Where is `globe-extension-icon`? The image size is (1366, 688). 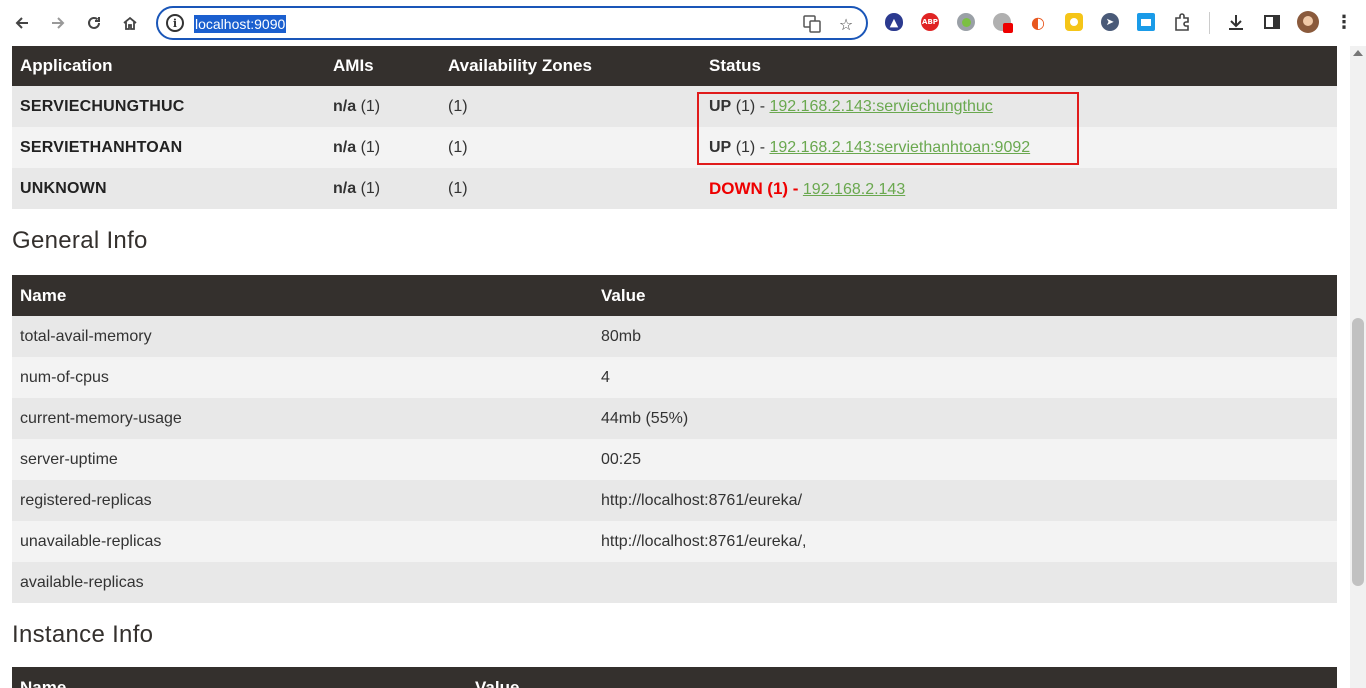 globe-extension-icon is located at coordinates (1003, 23).